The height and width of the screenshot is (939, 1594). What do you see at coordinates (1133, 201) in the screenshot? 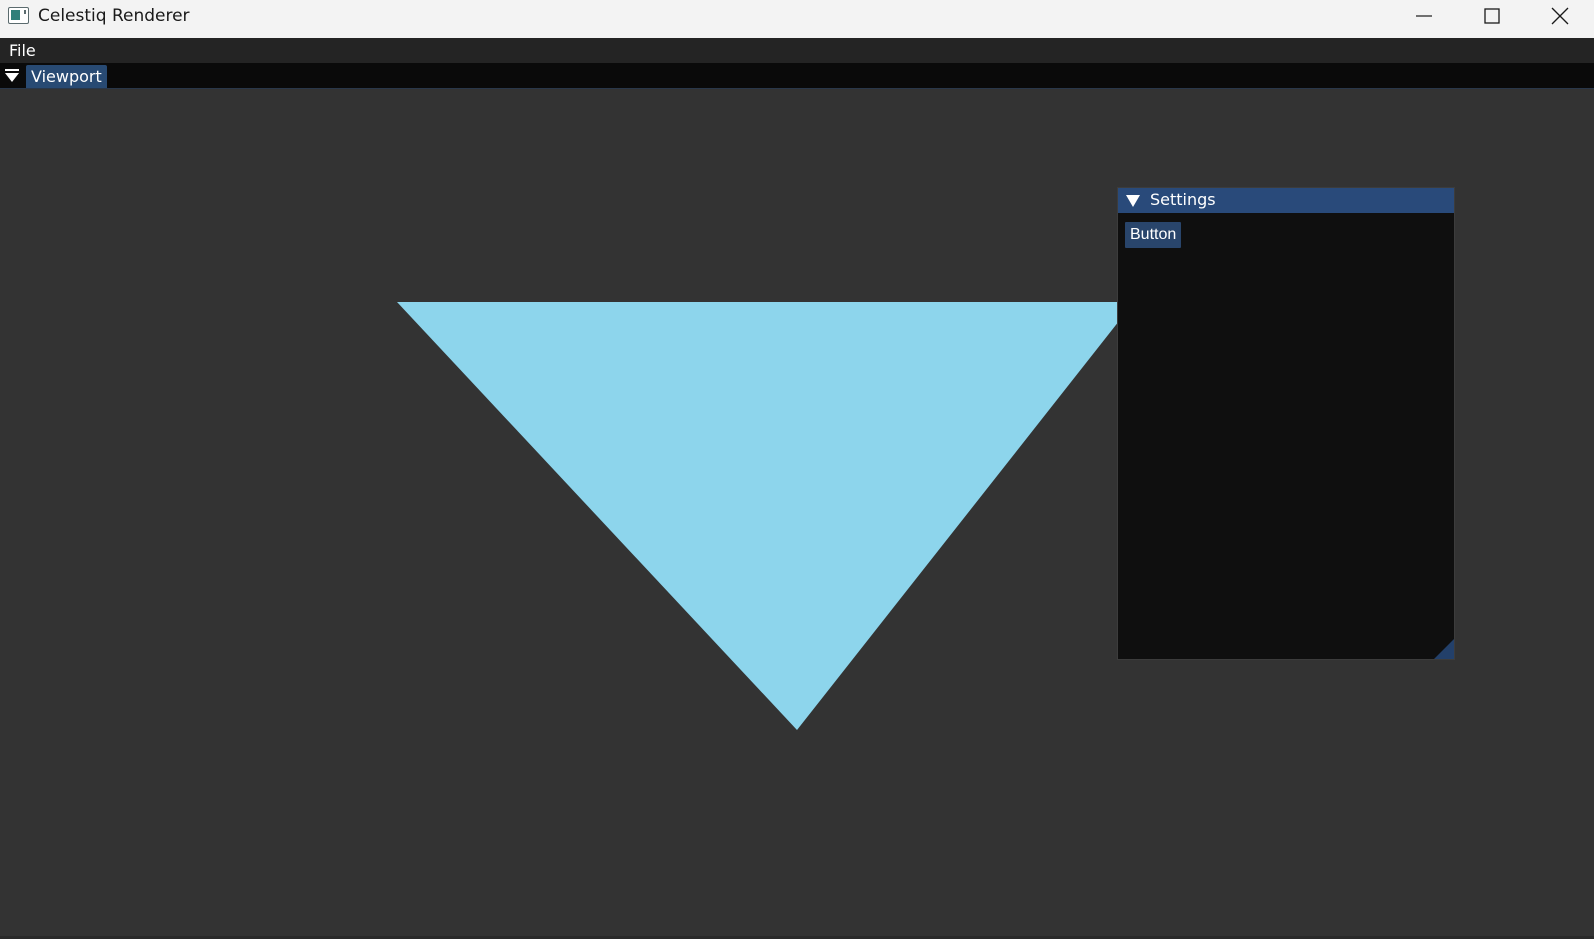
I see `collapse-arrow-icon` at bounding box center [1133, 201].